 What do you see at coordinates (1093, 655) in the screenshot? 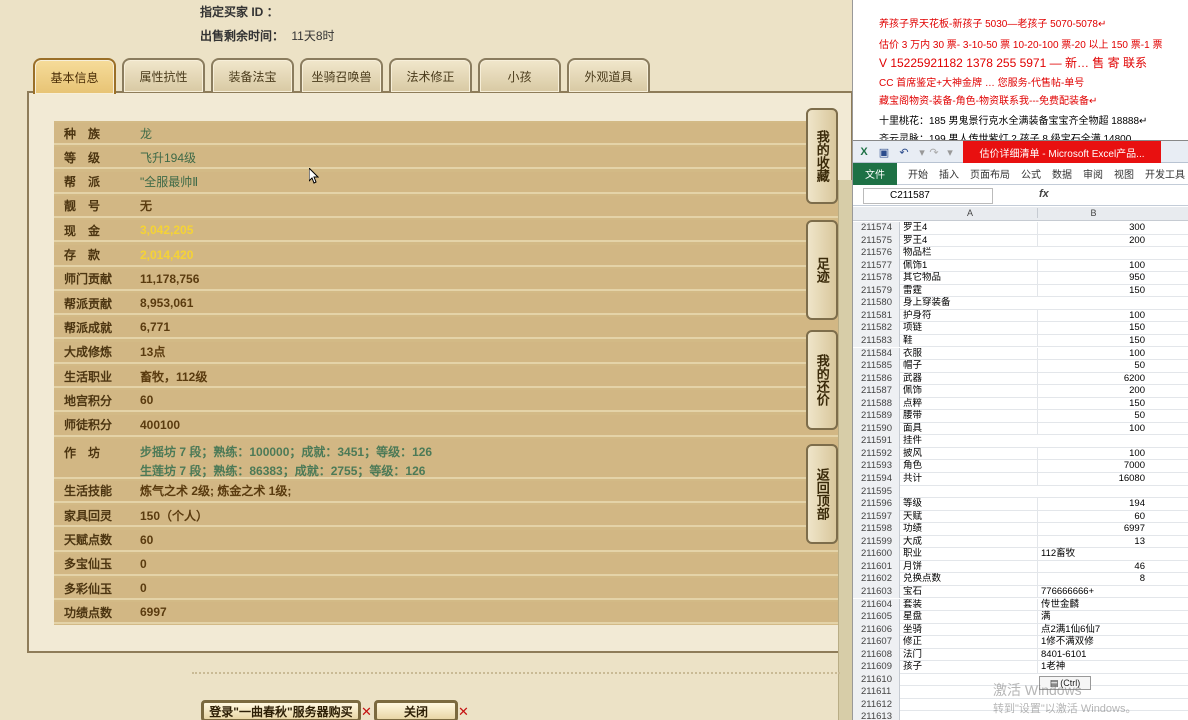
I see `cell-b: 8401-6101` at bounding box center [1093, 655].